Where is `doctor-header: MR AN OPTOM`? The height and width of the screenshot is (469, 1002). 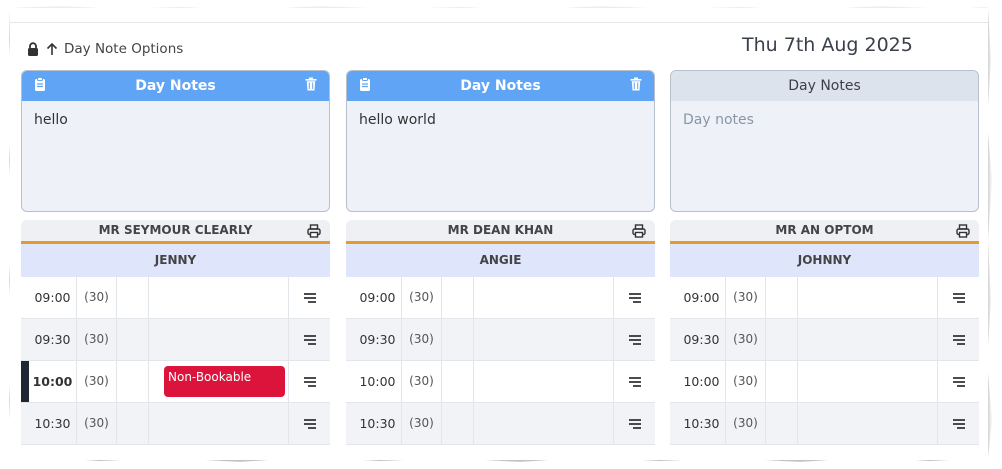 doctor-header: MR AN OPTOM is located at coordinates (824, 232).